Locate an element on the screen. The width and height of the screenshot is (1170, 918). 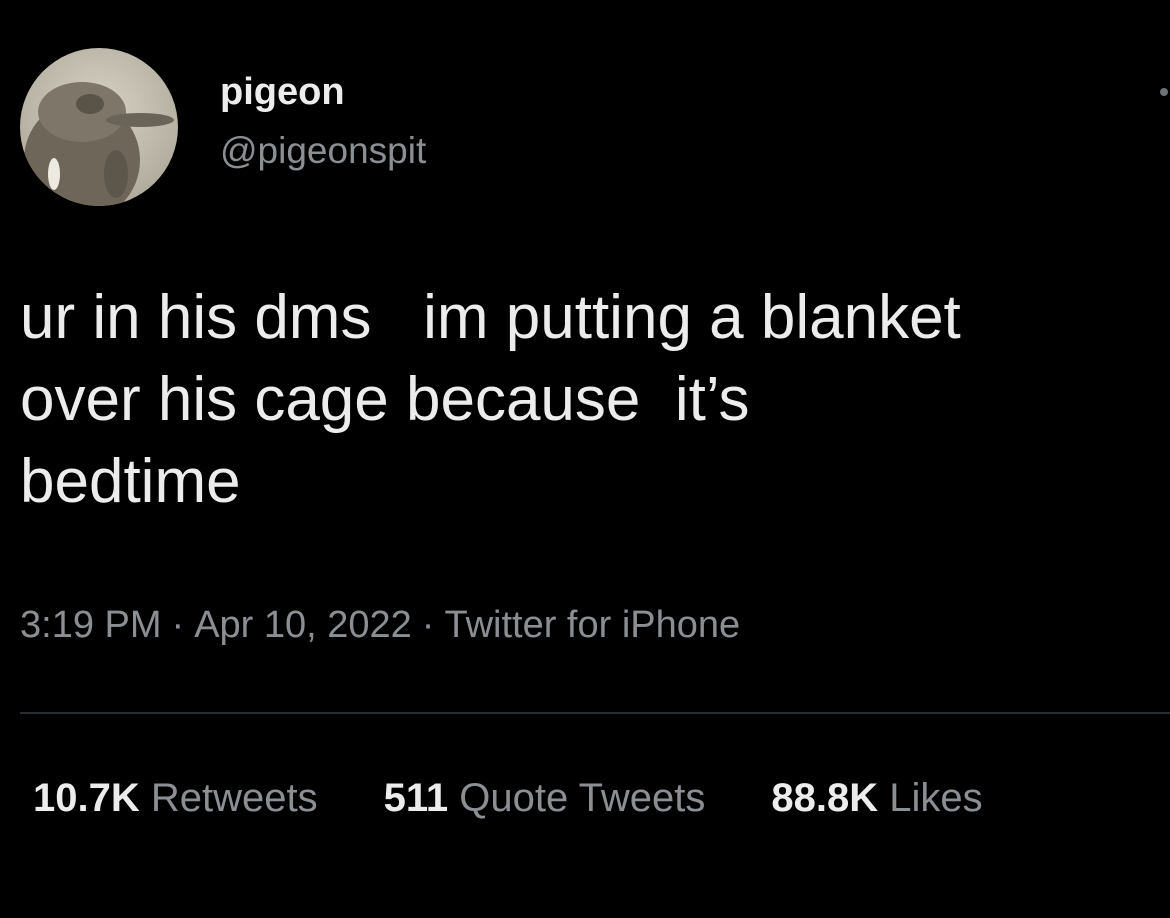
avatar is located at coordinates (99, 127).